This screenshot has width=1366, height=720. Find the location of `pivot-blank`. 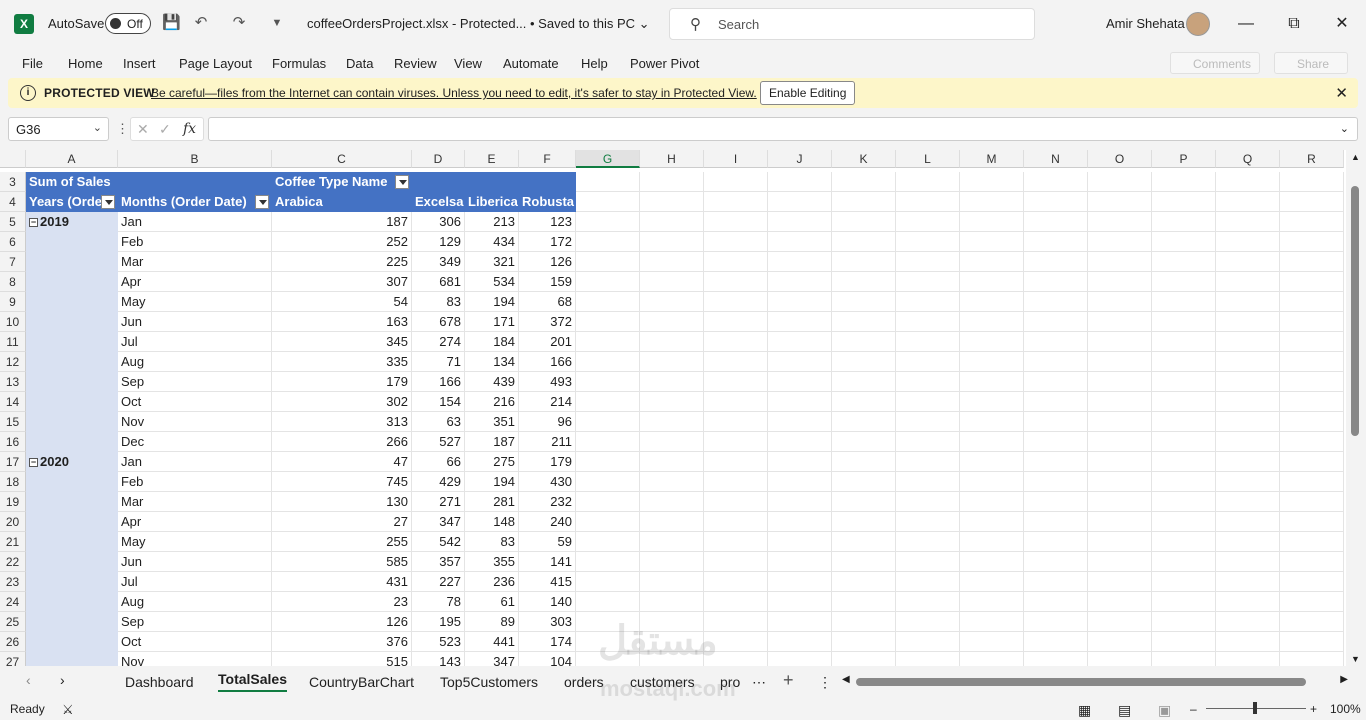

pivot-blank is located at coordinates (195, 182).